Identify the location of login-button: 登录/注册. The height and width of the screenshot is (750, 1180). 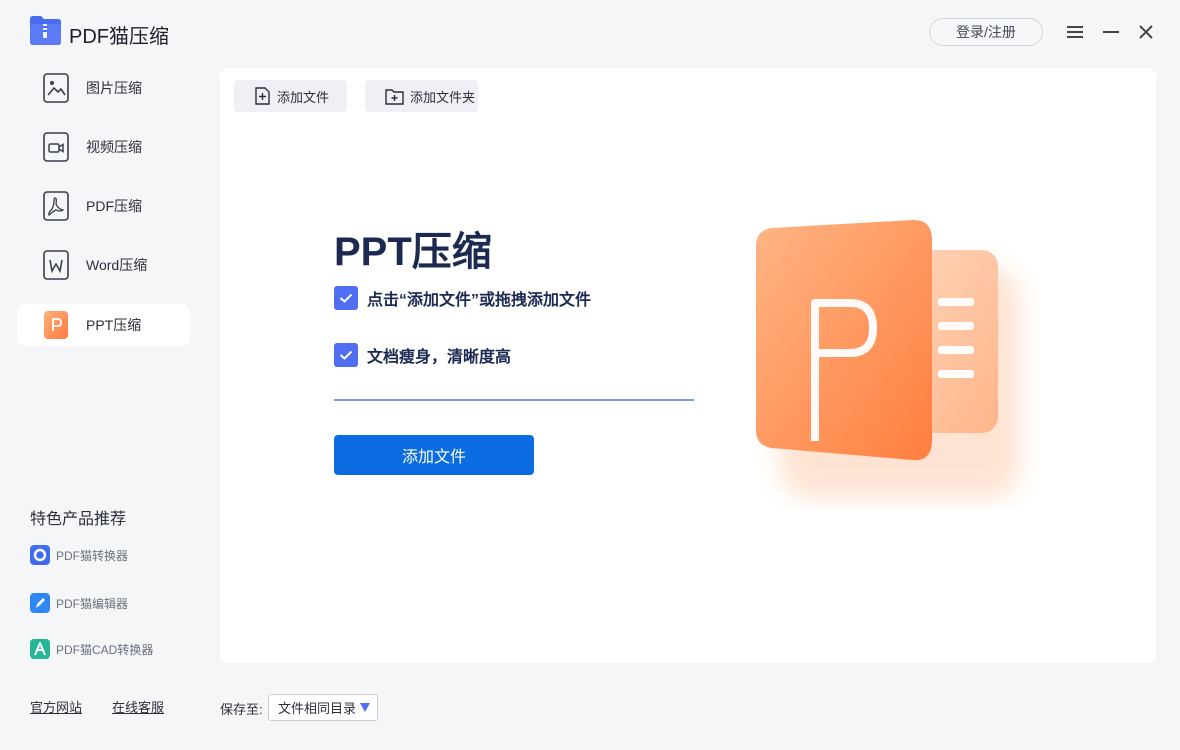
(986, 32).